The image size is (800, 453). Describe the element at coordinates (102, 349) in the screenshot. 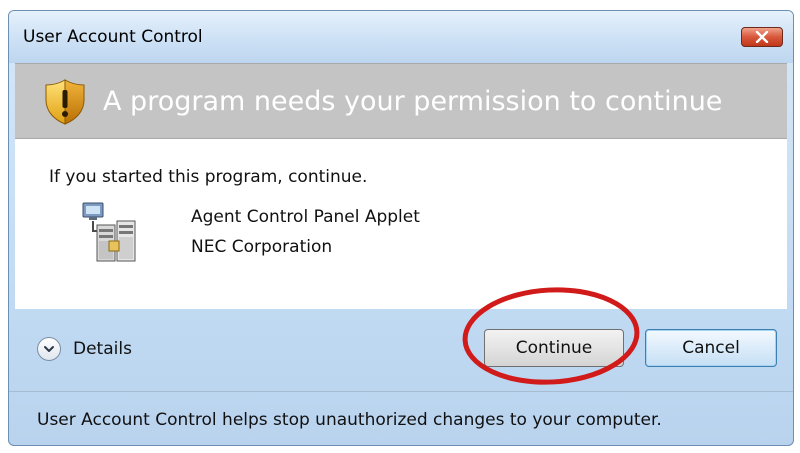

I see `details-label: Details` at that location.